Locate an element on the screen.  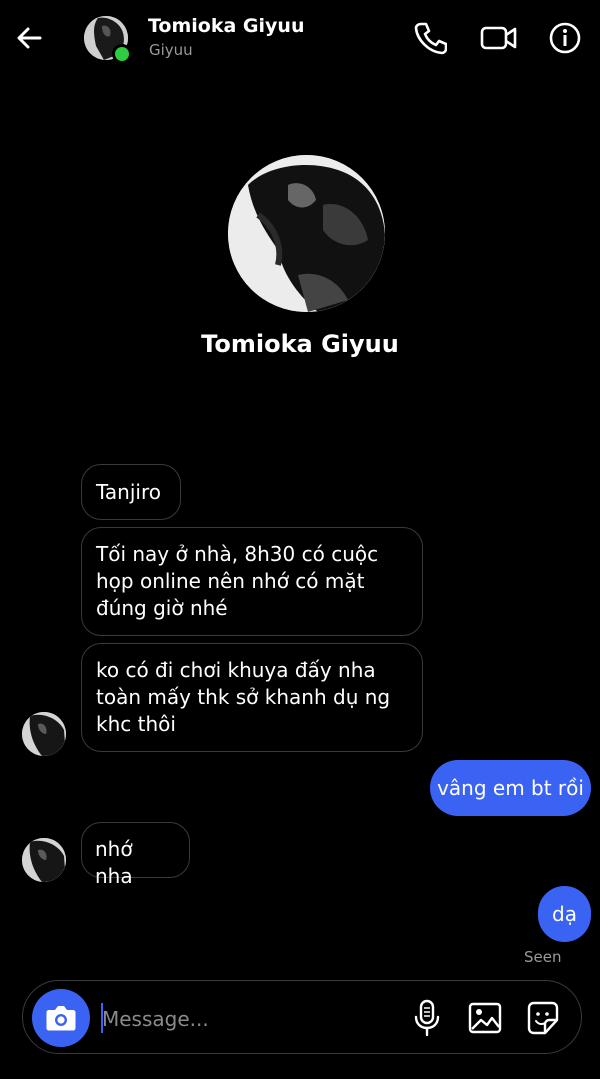
chat-header-username: Giyuu is located at coordinates (171, 50).